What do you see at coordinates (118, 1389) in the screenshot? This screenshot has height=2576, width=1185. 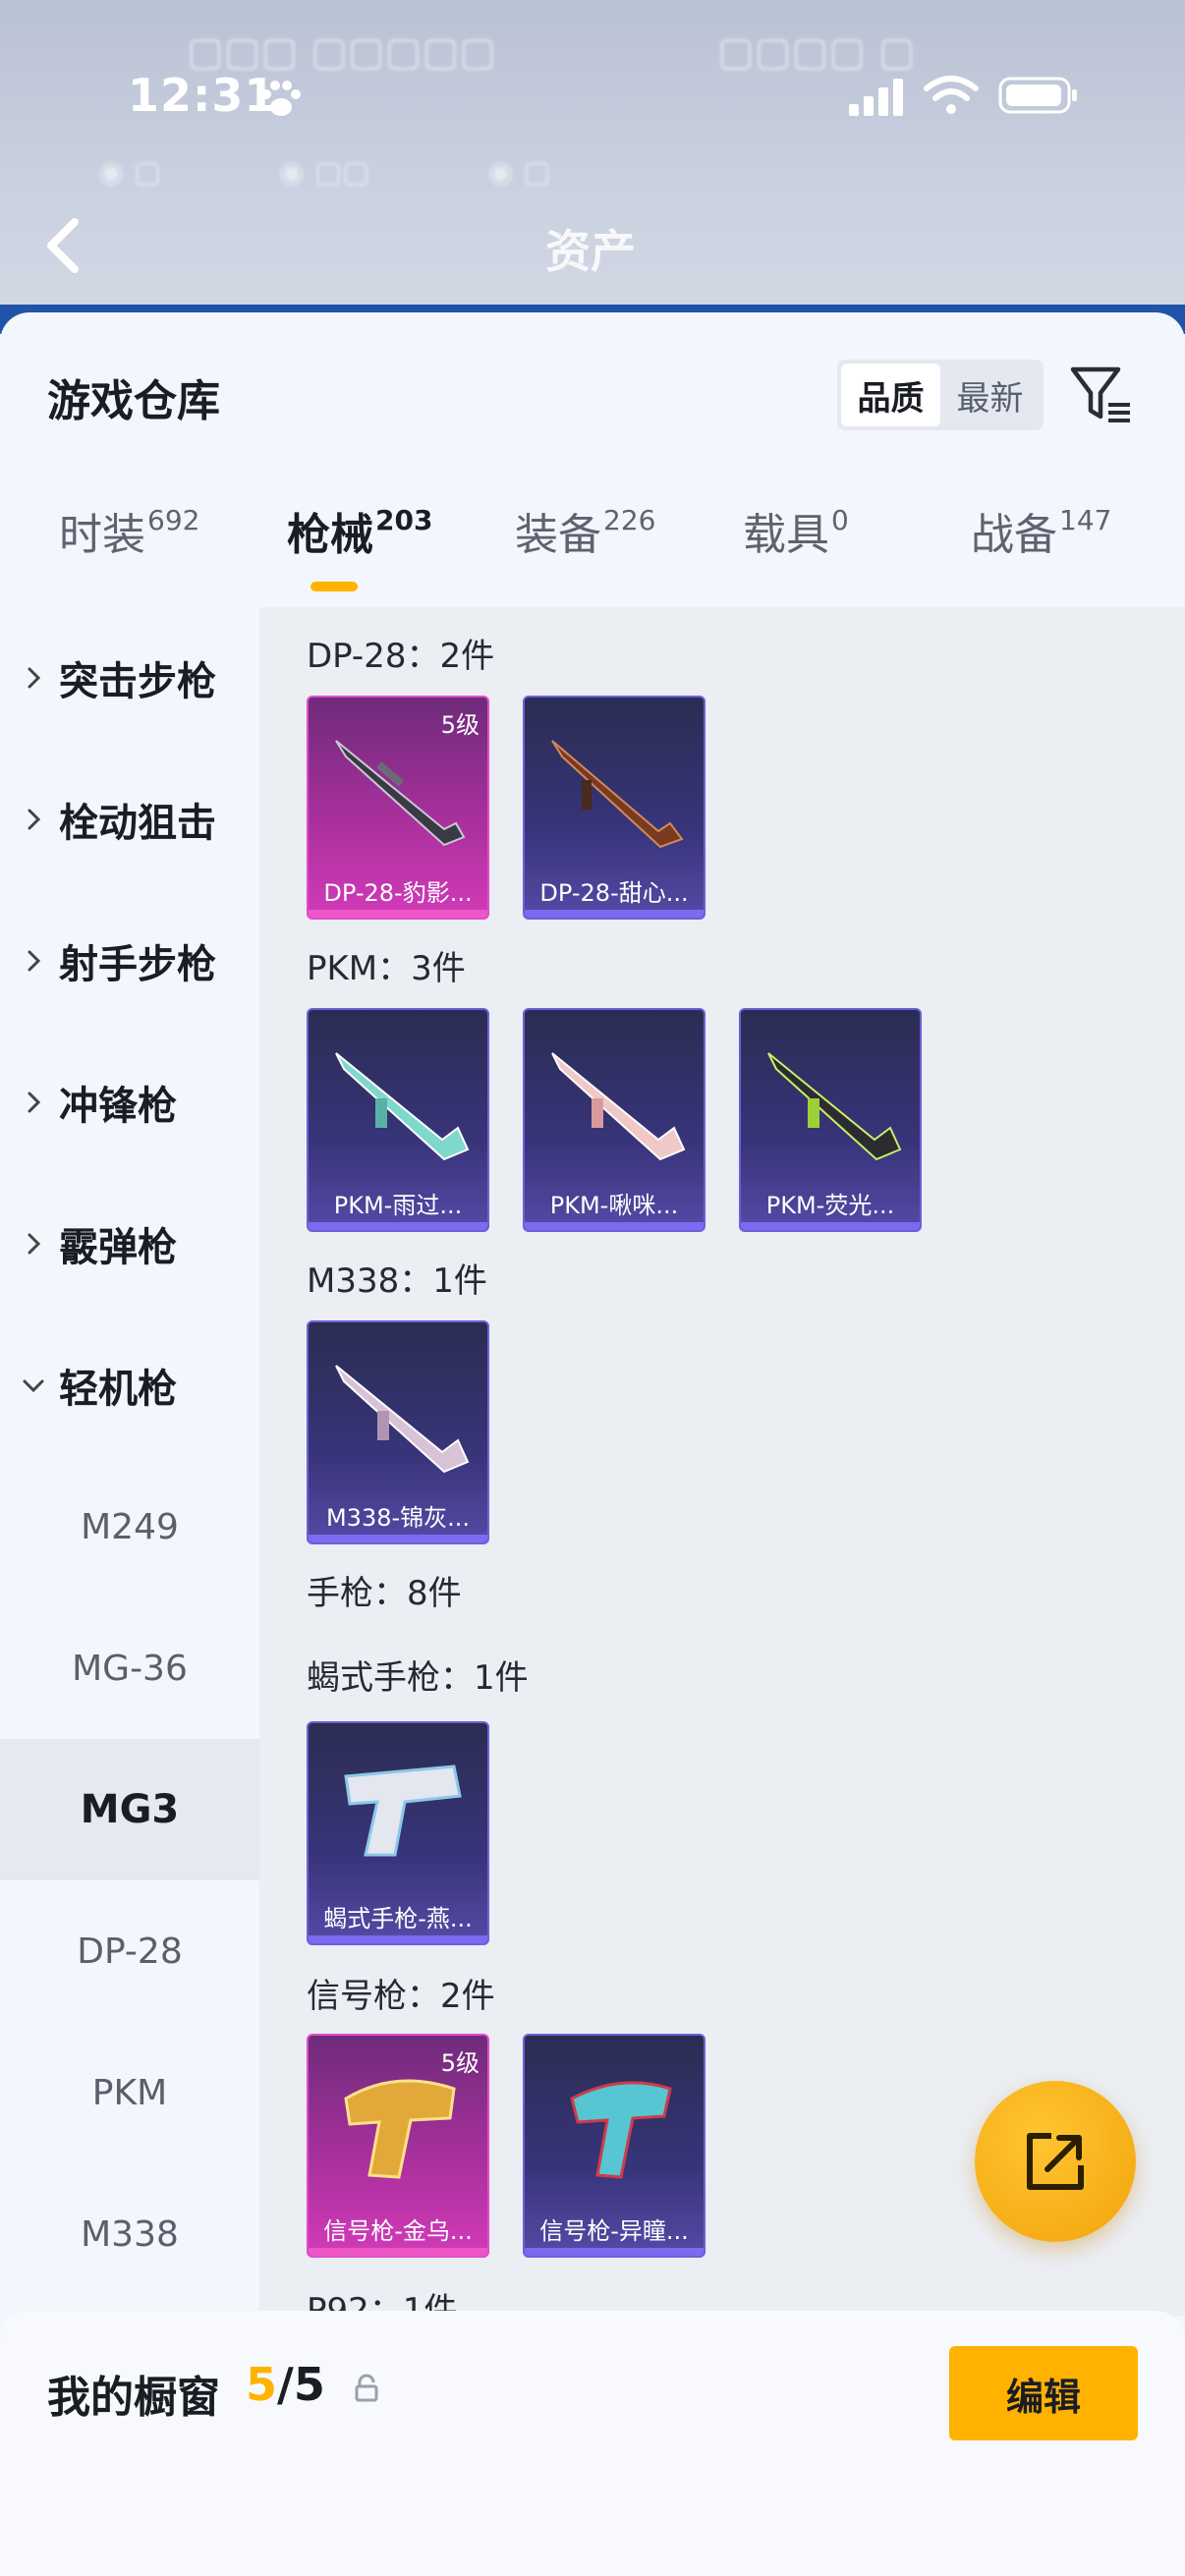 I see `category-label: 轻机枪` at bounding box center [118, 1389].